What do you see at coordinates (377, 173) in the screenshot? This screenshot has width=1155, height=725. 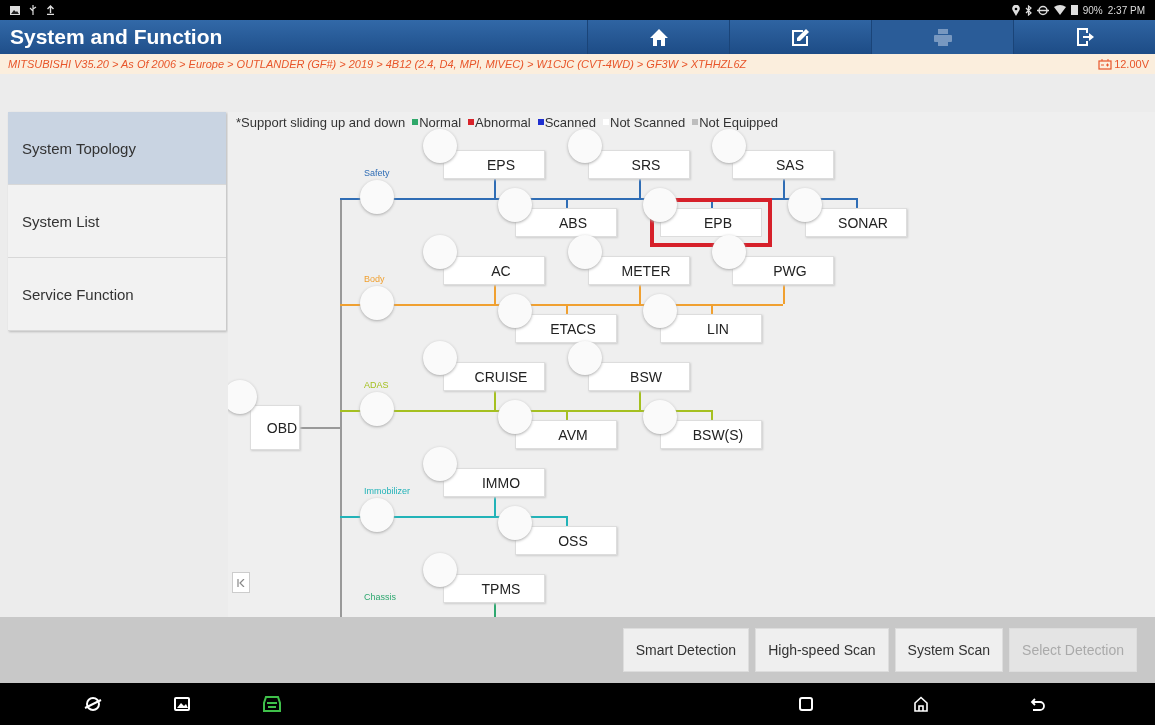 I see `group-label: Safety` at bounding box center [377, 173].